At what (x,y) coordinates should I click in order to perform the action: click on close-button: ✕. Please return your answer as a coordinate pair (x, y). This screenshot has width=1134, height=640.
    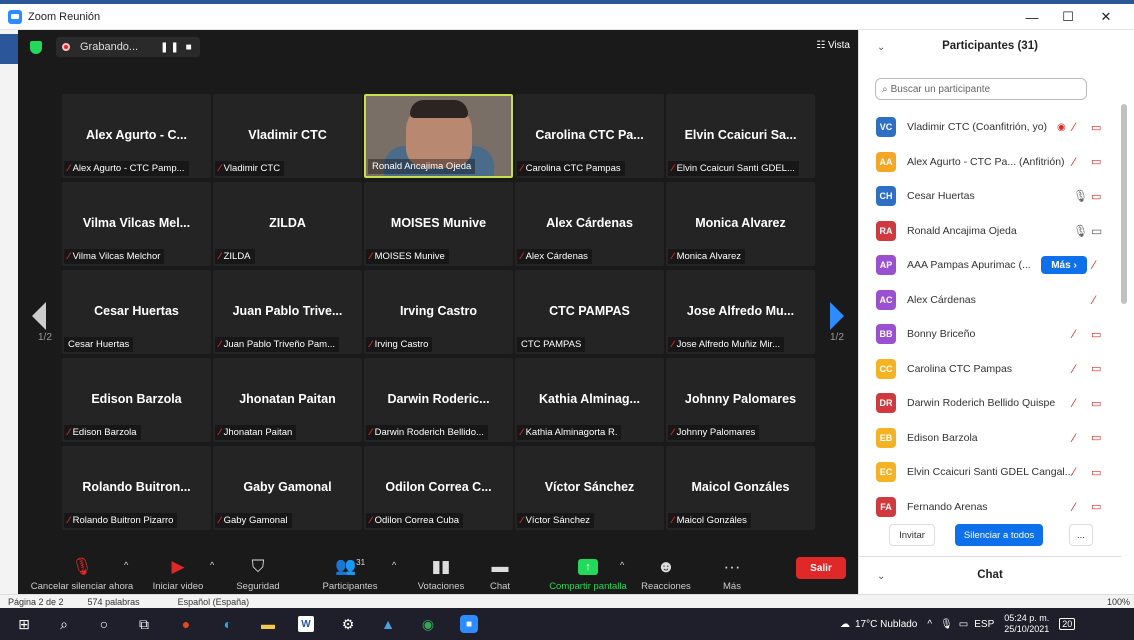
    Looking at the image, I should click on (1106, 17).